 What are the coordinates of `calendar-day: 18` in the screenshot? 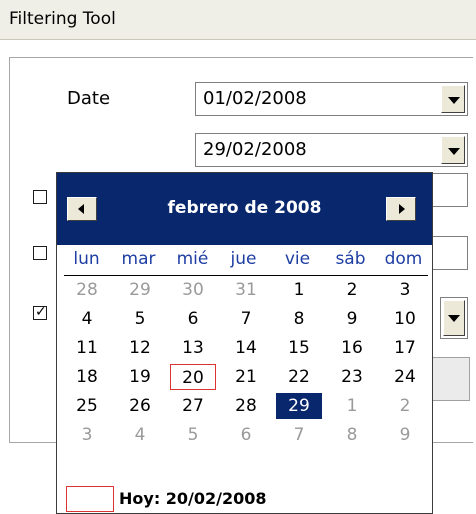 It's located at (87, 377).